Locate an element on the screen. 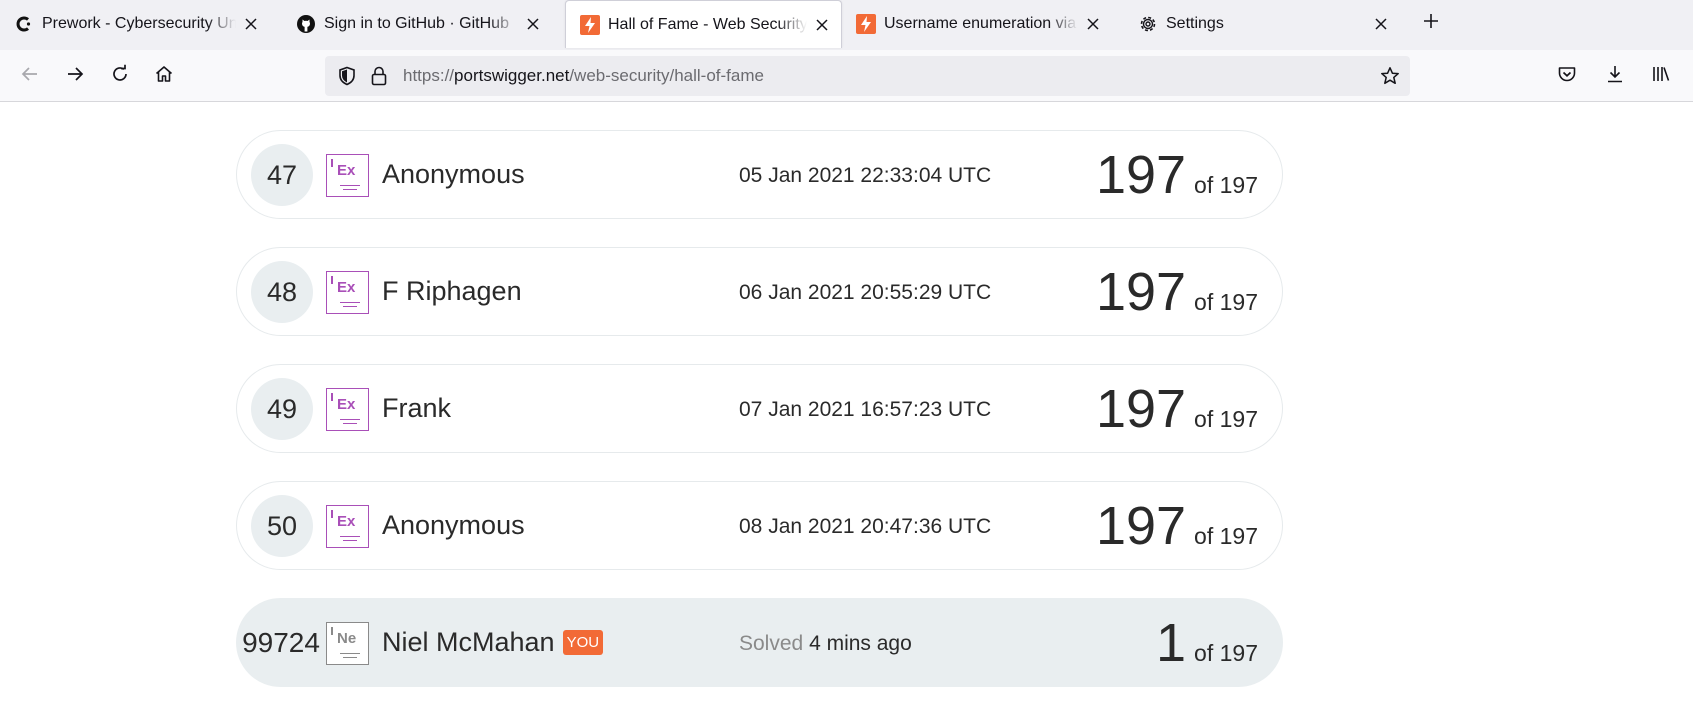 The width and height of the screenshot is (1693, 716). user-name: Niel McMahan is located at coordinates (468, 642).